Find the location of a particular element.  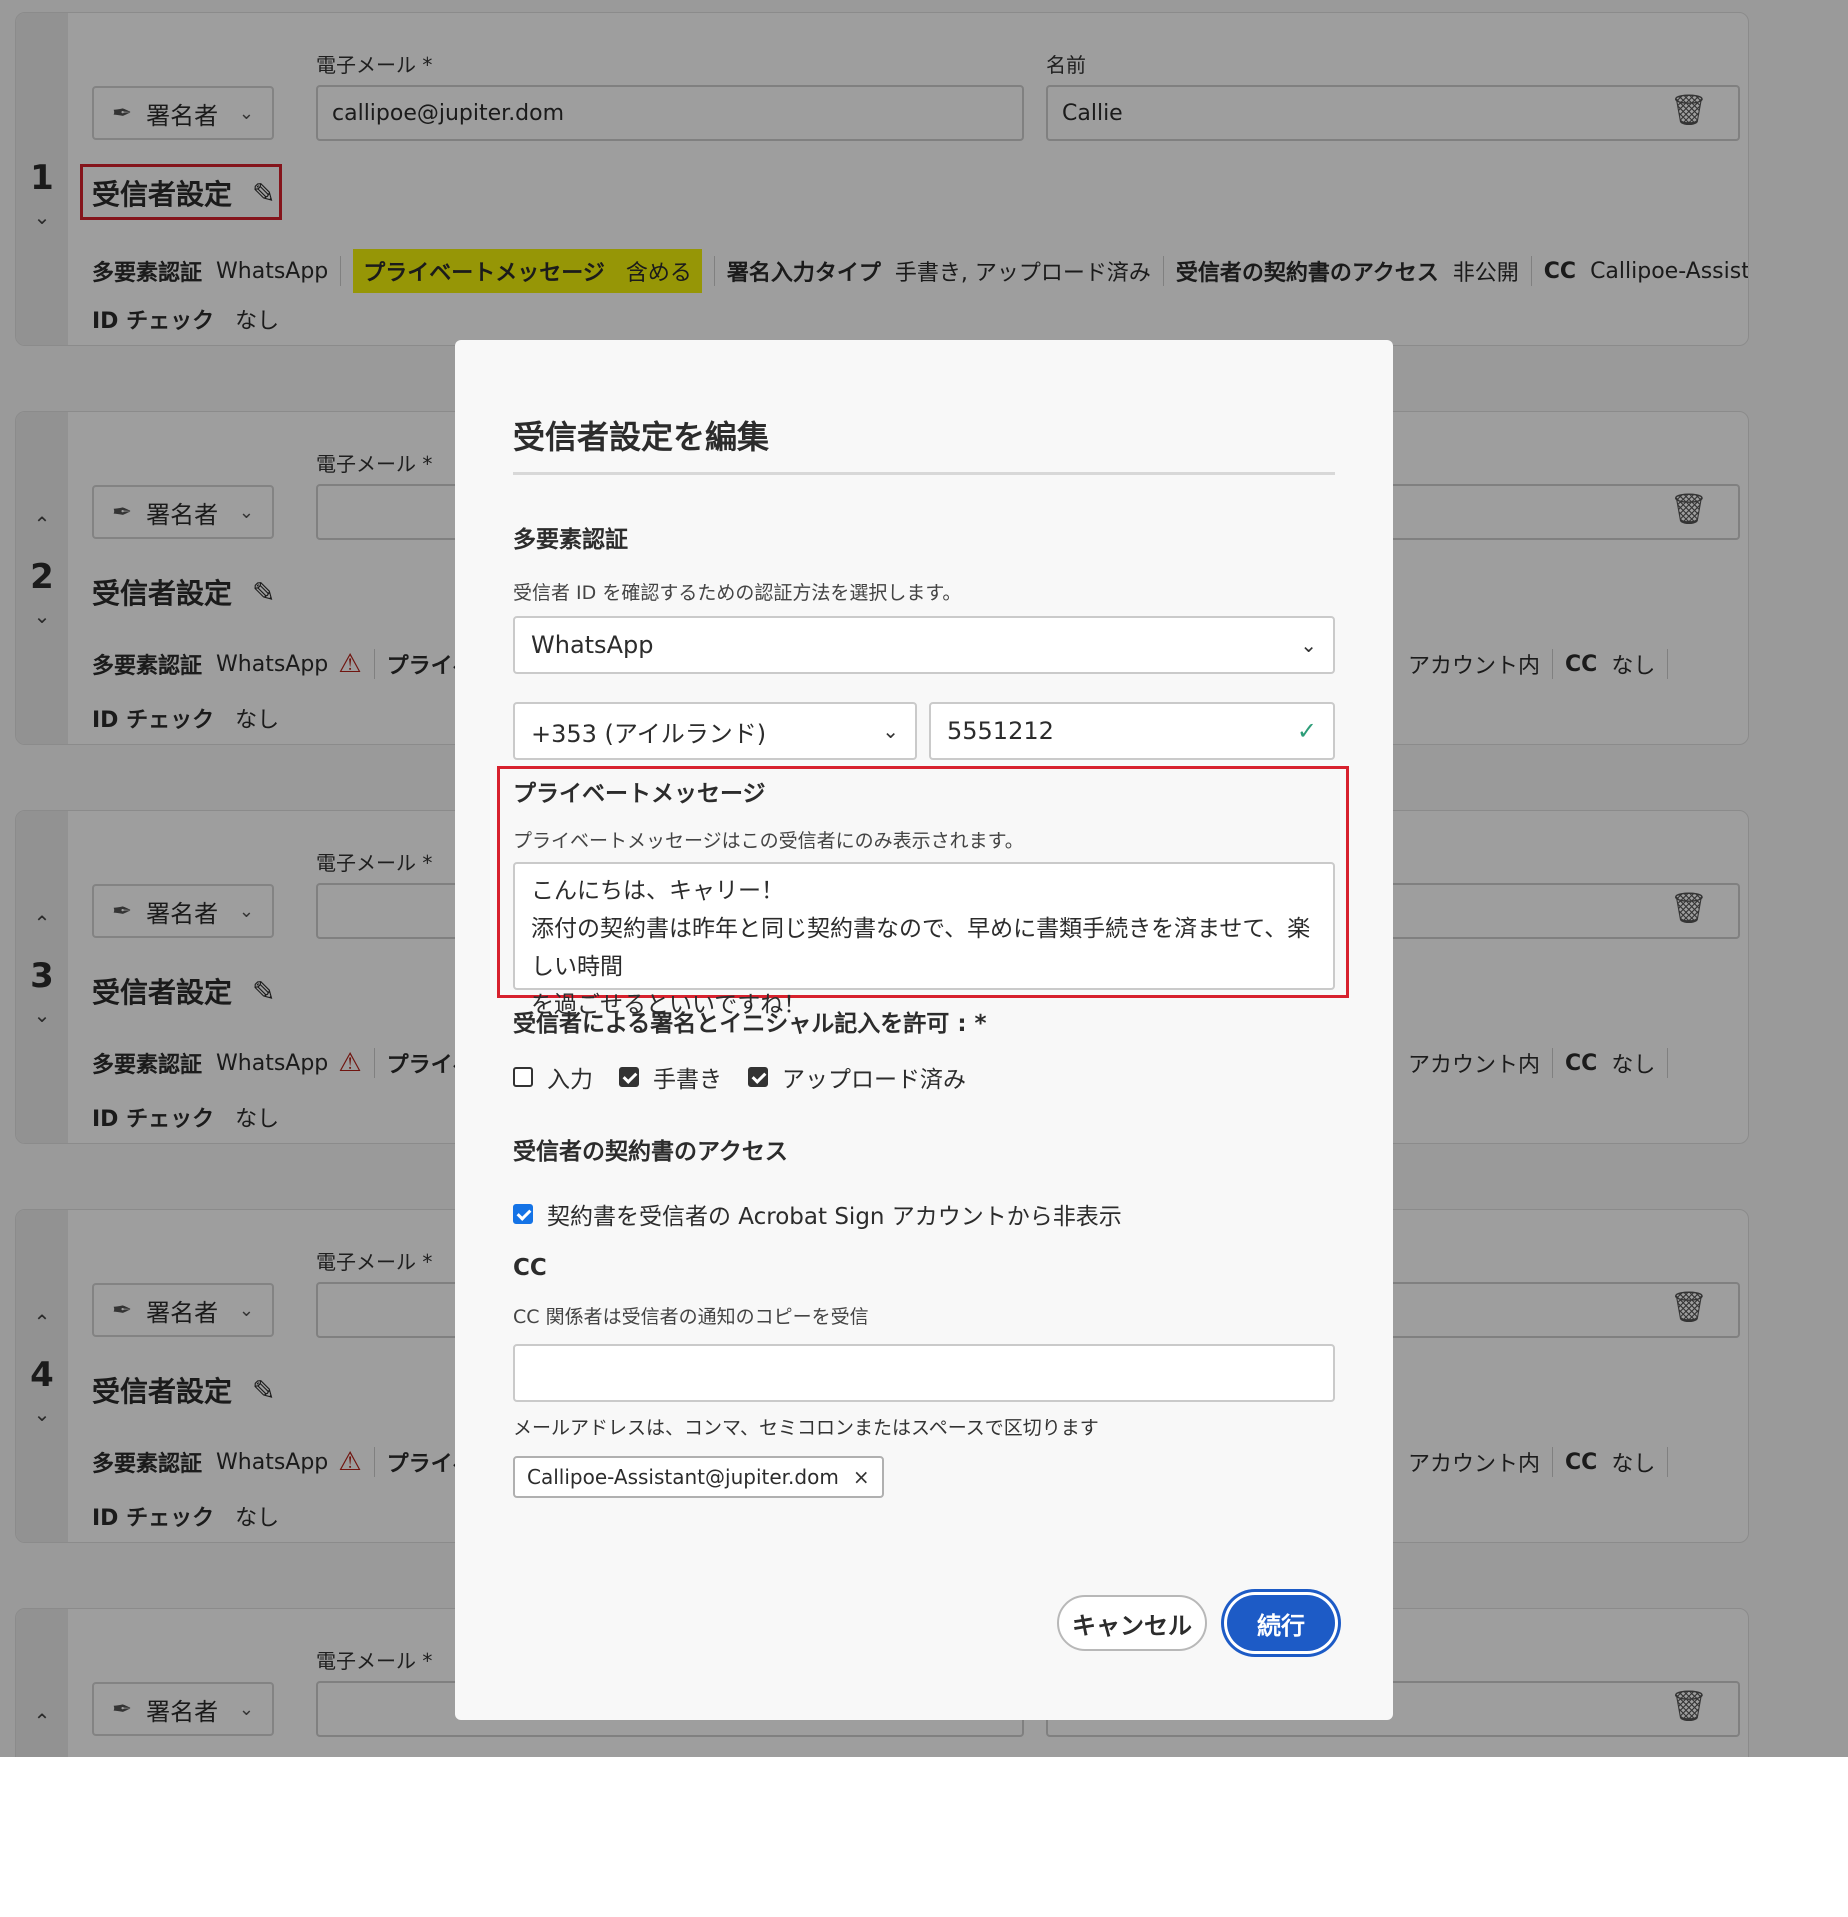

checkmark-icon: ✓ is located at coordinates (1306, 731).